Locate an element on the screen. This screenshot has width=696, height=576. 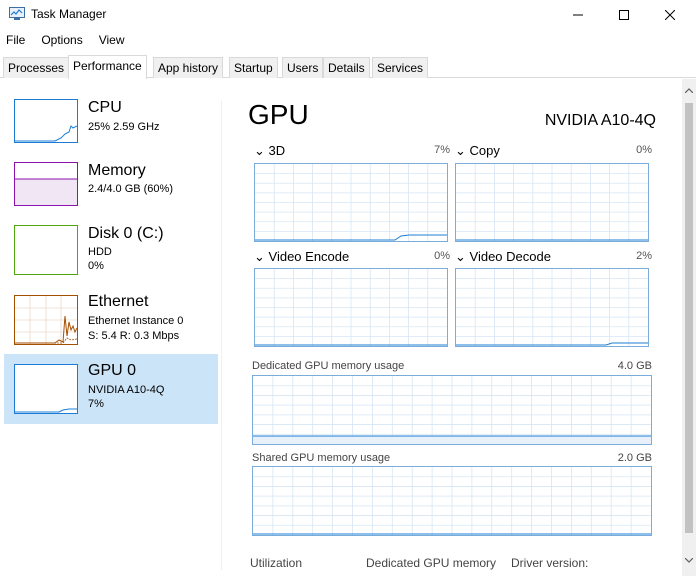
ethernet-thumbnail-graph is located at coordinates (46, 320).